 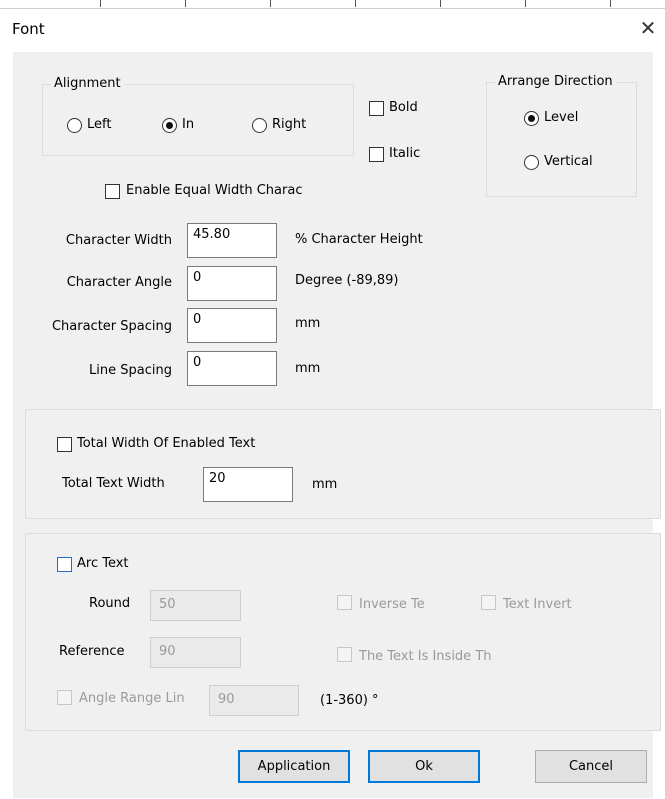 I want to click on text-inside-label: The Text Is Inside Th, so click(x=425, y=656).